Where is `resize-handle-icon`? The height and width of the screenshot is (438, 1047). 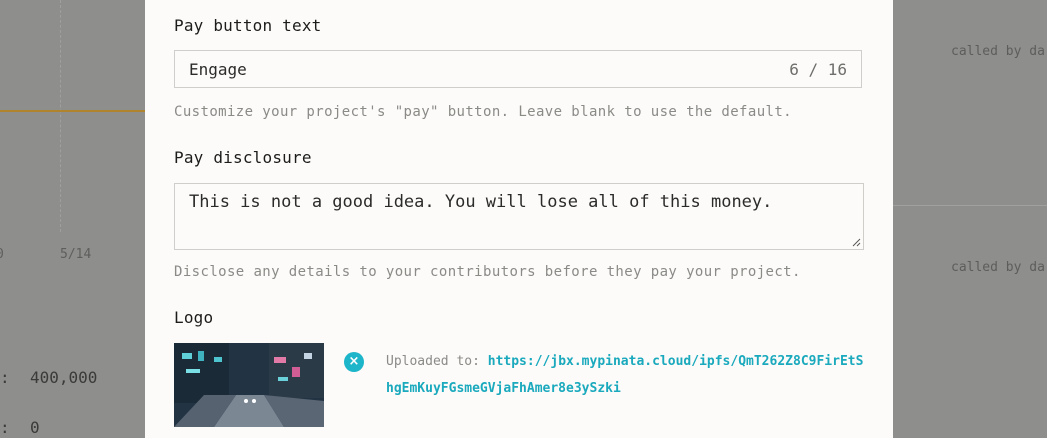
resize-handle-icon is located at coordinates (856, 242).